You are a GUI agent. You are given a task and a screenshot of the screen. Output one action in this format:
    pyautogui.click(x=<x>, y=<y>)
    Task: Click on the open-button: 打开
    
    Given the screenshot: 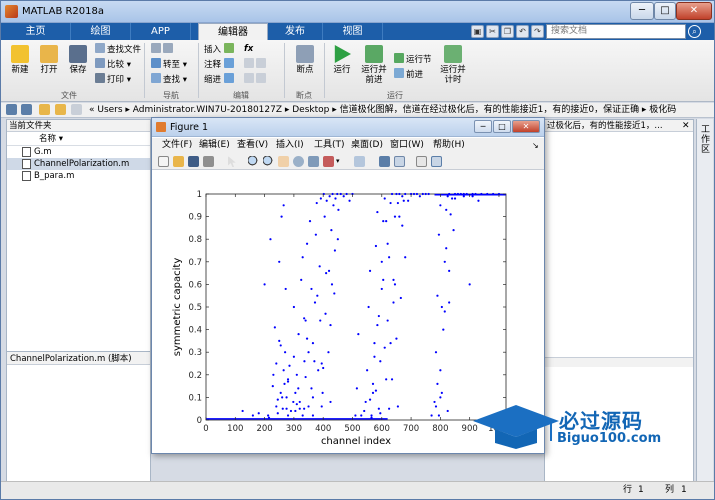 What is the action you would take?
    pyautogui.click(x=49, y=60)
    